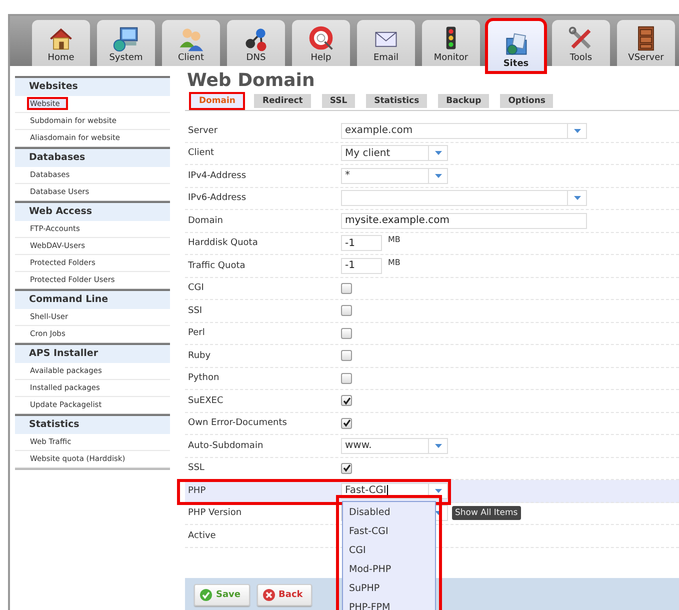 The image size is (679, 610). I want to click on field-label: Own Error-Documents, so click(237, 423).